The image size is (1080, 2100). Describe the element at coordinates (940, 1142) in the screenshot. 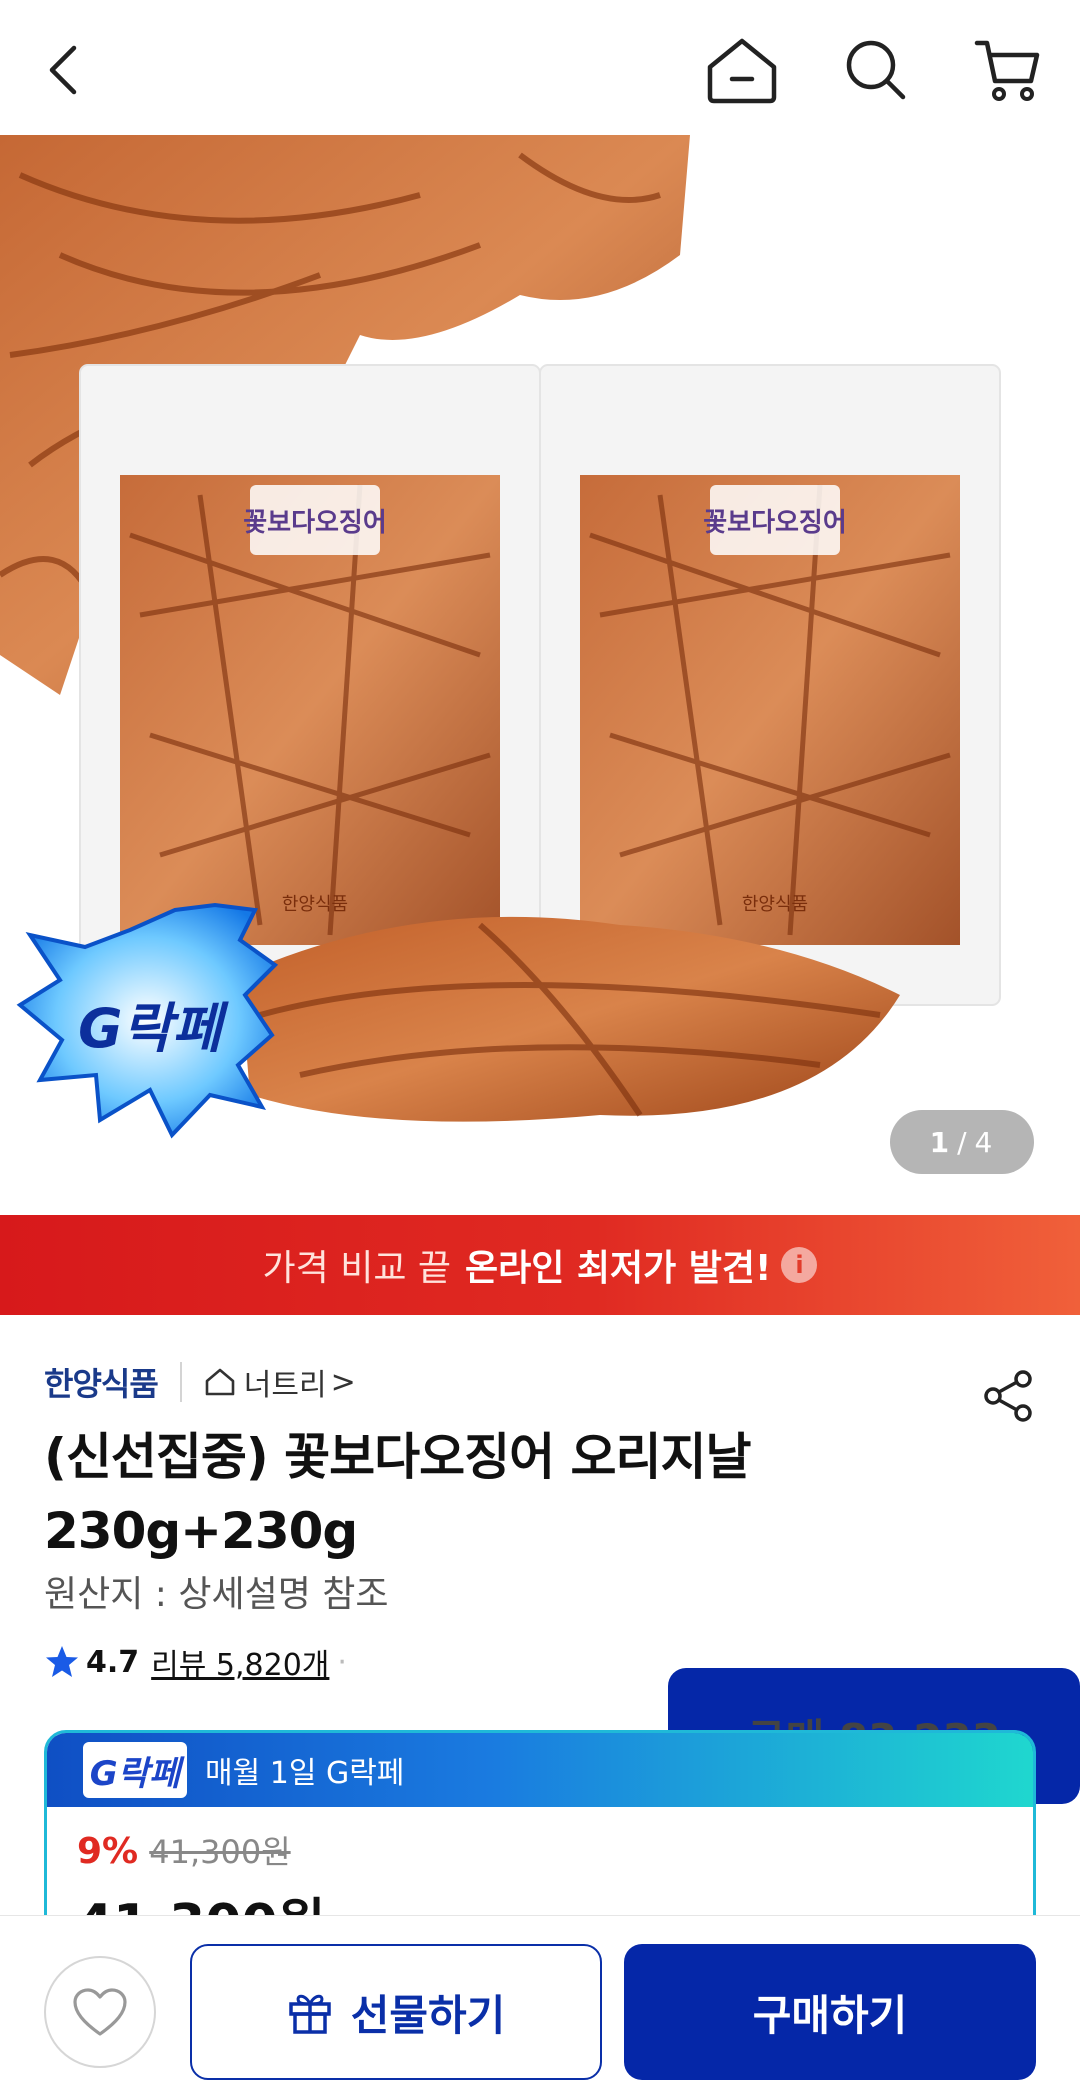

I see `image-counter-current: 1` at that location.